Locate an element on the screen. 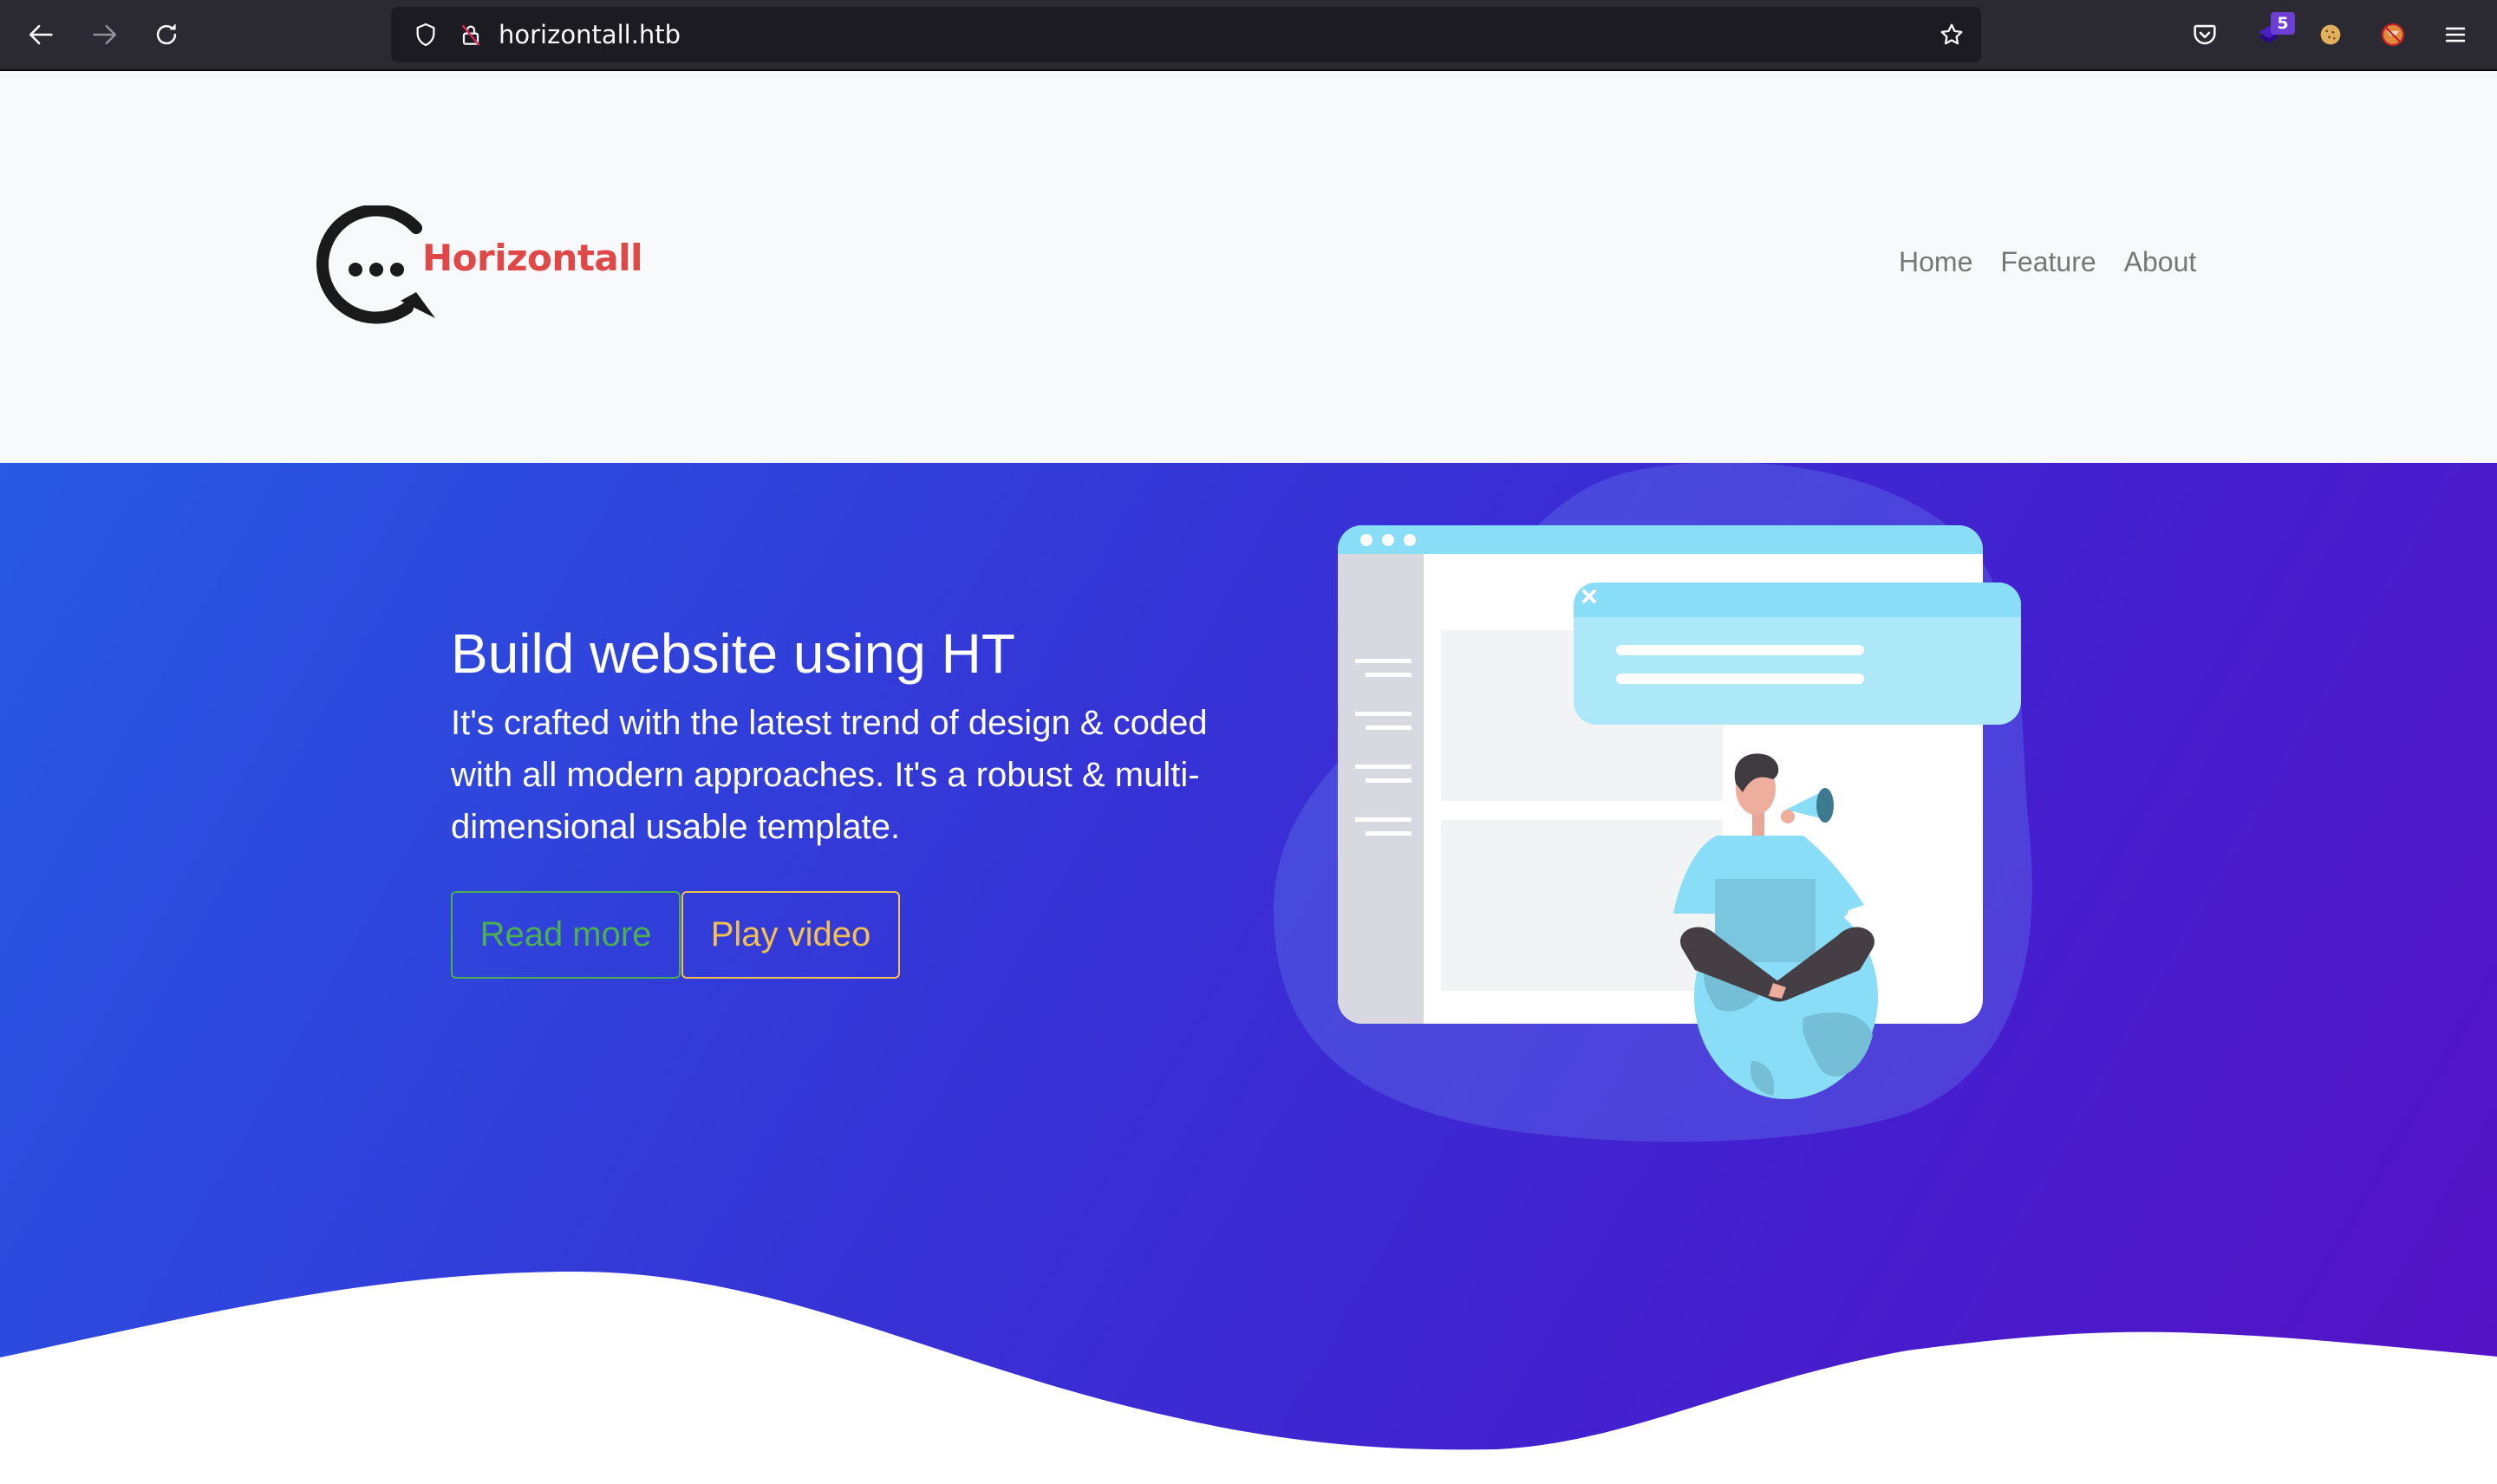 The image size is (2497, 1484). reload-icon is located at coordinates (166, 34).